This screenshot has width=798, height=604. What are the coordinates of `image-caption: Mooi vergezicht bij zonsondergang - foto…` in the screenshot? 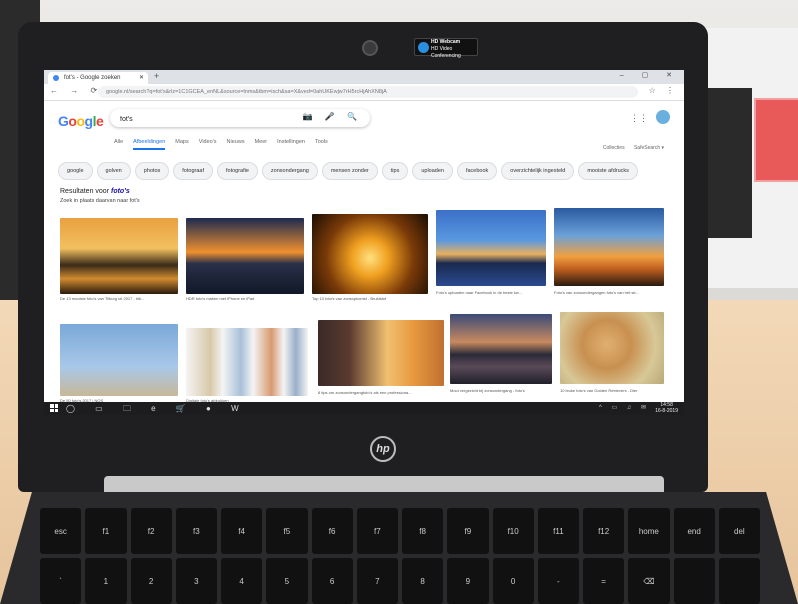 It's located at (501, 390).